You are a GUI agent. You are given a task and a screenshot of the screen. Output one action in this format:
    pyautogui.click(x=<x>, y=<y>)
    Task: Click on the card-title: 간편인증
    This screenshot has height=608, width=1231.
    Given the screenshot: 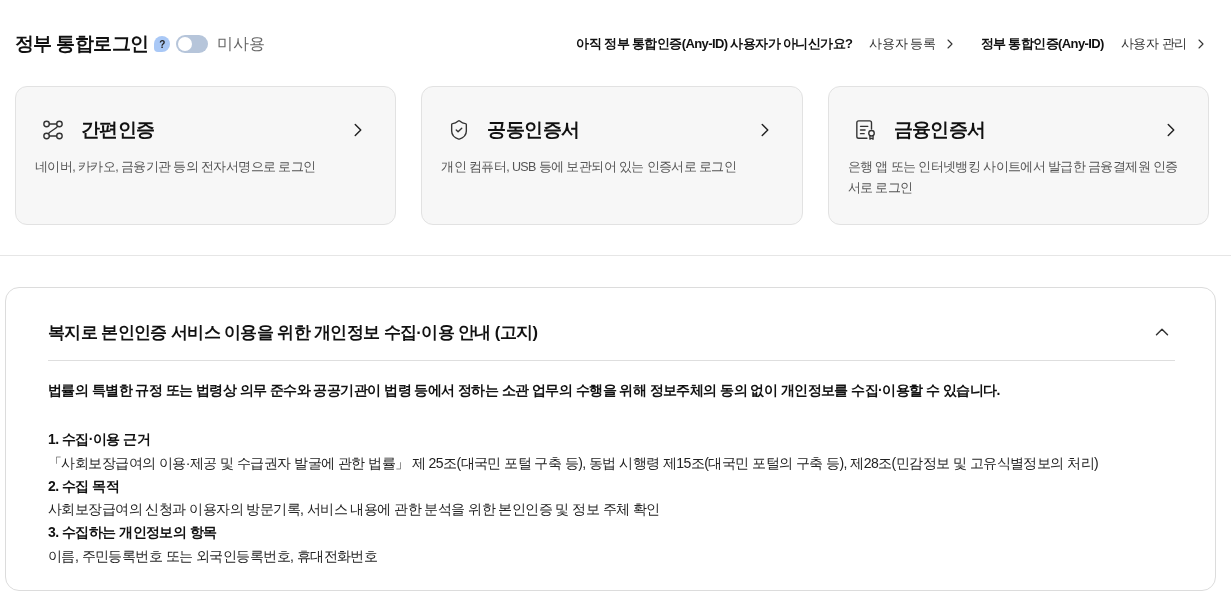 What is the action you would take?
    pyautogui.click(x=118, y=130)
    